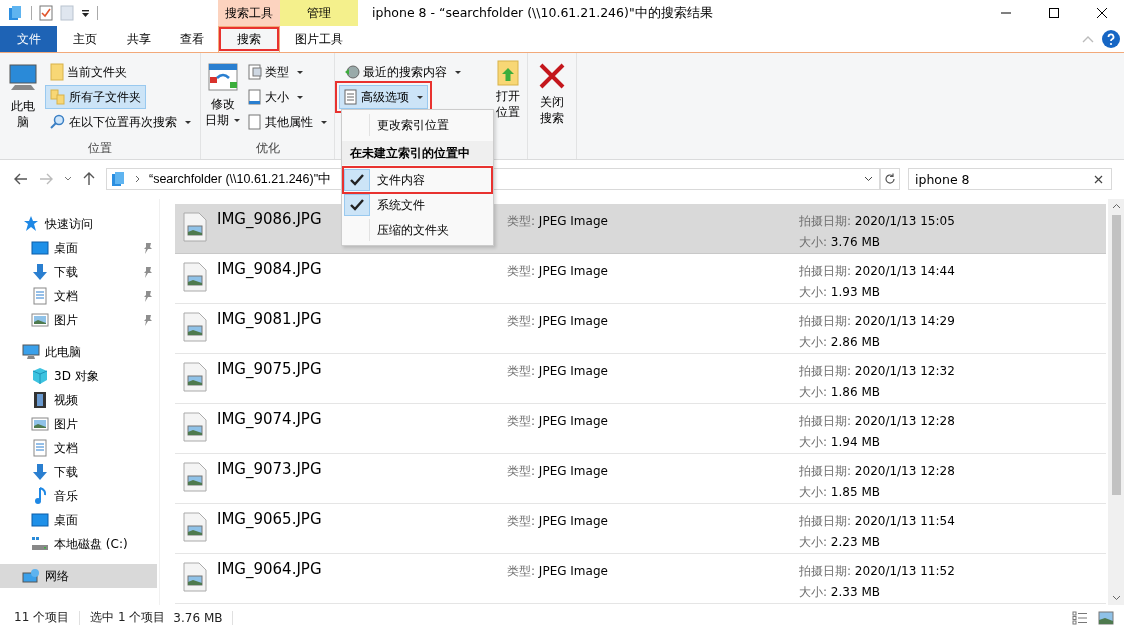 The image size is (1124, 630). What do you see at coordinates (275, 97) in the screenshot?
I see `ribbon-button: 大小` at bounding box center [275, 97].